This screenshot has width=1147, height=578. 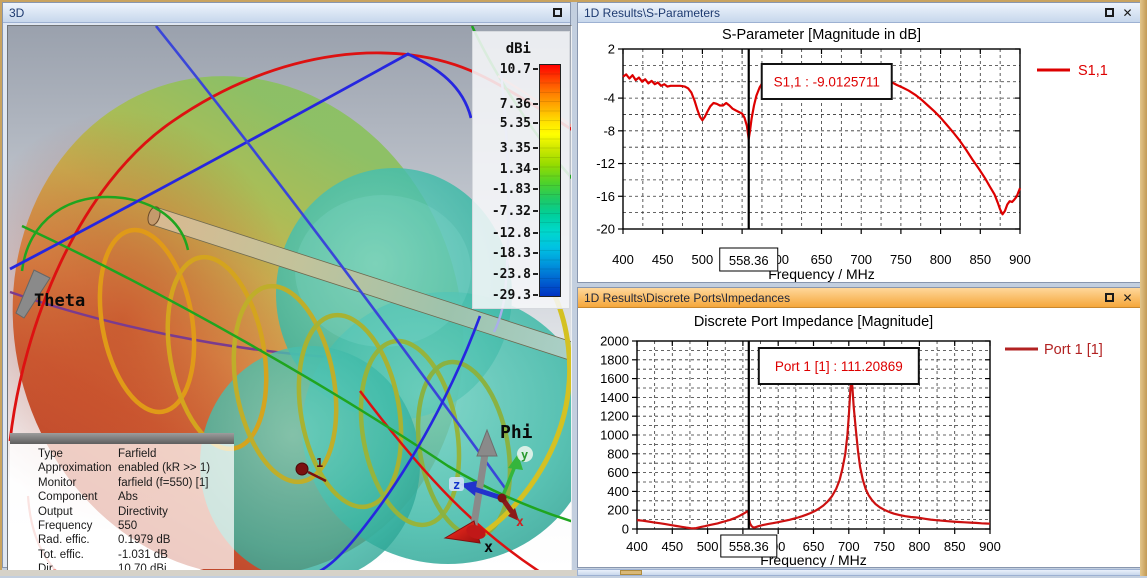 I want to click on port-number-label: 1, so click(x=319, y=463).